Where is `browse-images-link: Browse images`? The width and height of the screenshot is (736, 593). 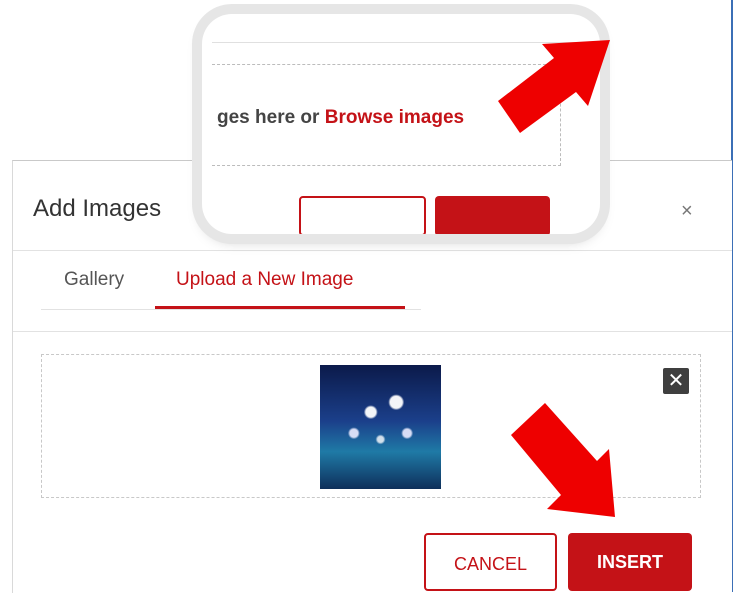
browse-images-link: Browse images is located at coordinates (394, 117).